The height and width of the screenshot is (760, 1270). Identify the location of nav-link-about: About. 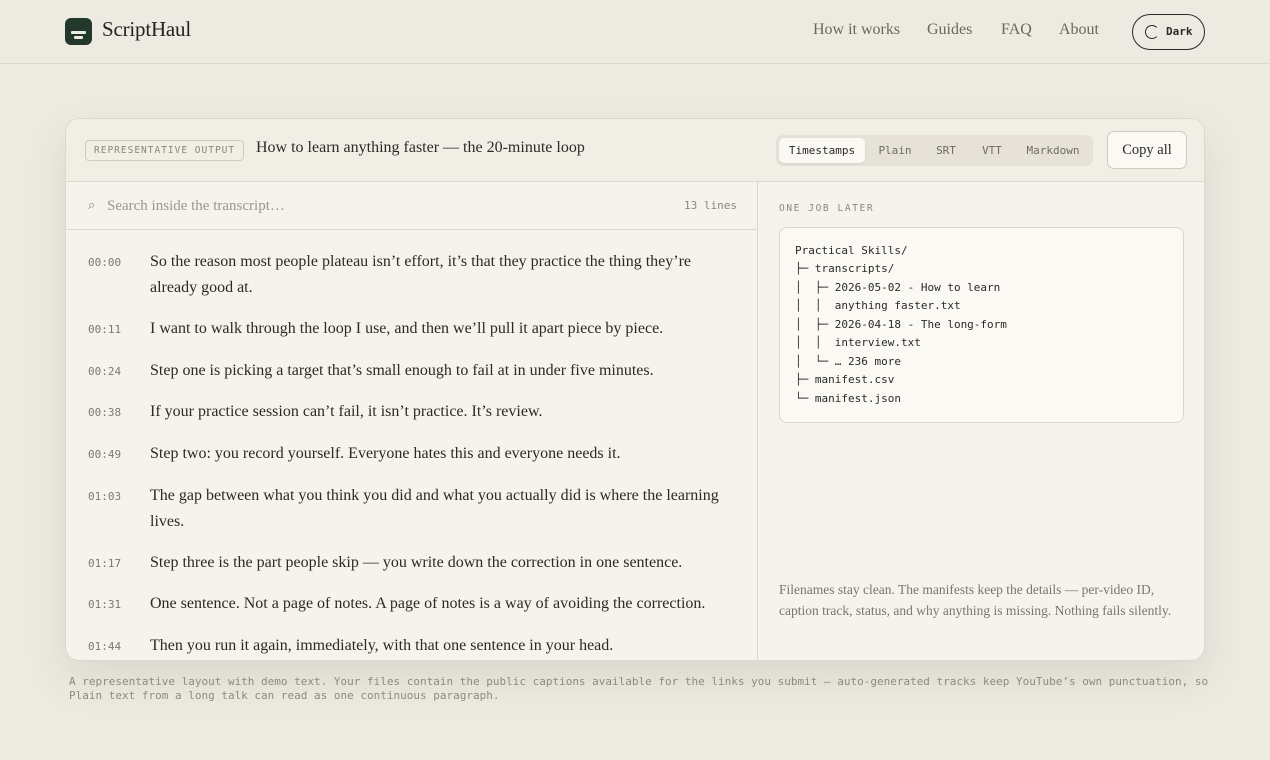
(1079, 30).